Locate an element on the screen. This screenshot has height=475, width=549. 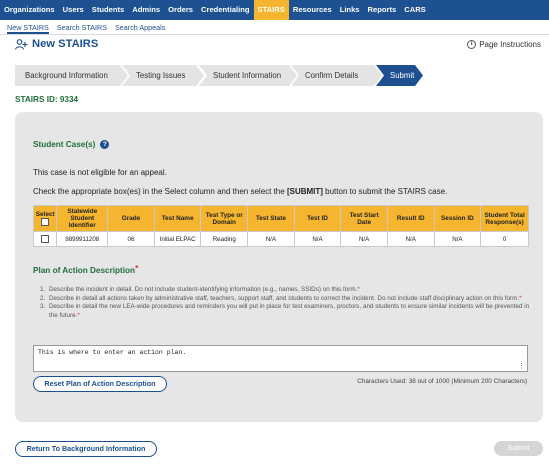
cell-test-id: N/A is located at coordinates (317, 239).